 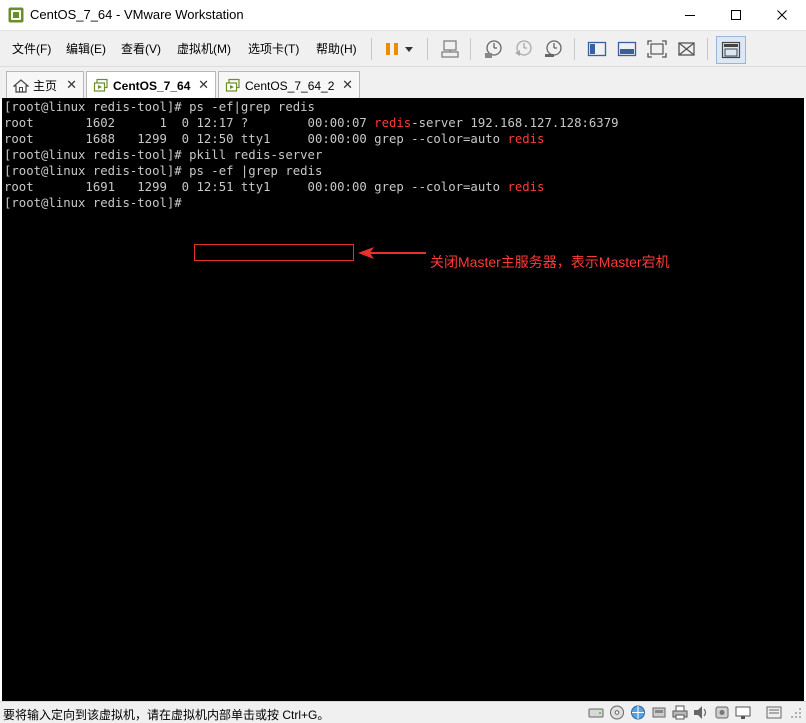 I want to click on unity-icon, so click(x=686, y=49).